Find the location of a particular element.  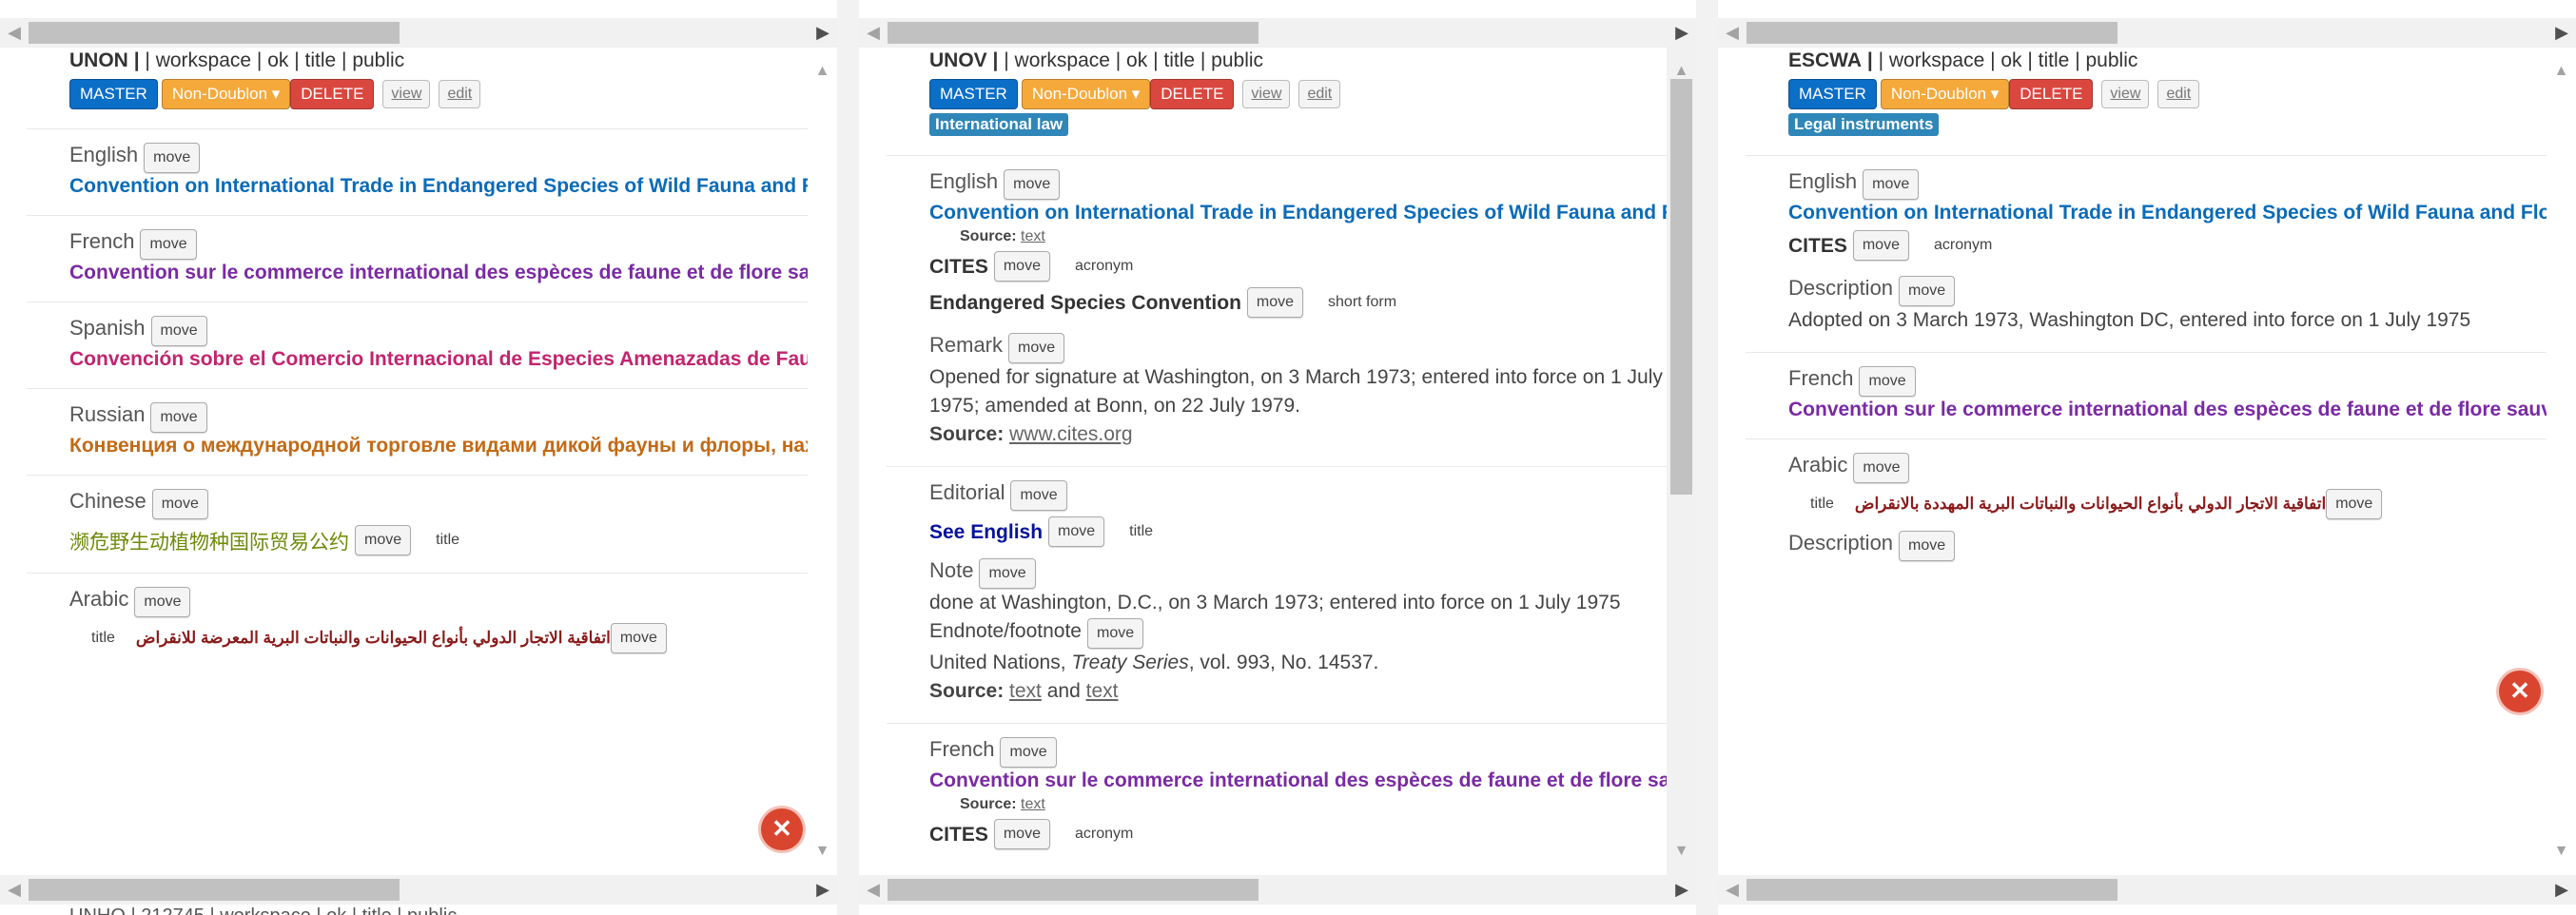

lang-label: Arabic is located at coordinates (99, 600).